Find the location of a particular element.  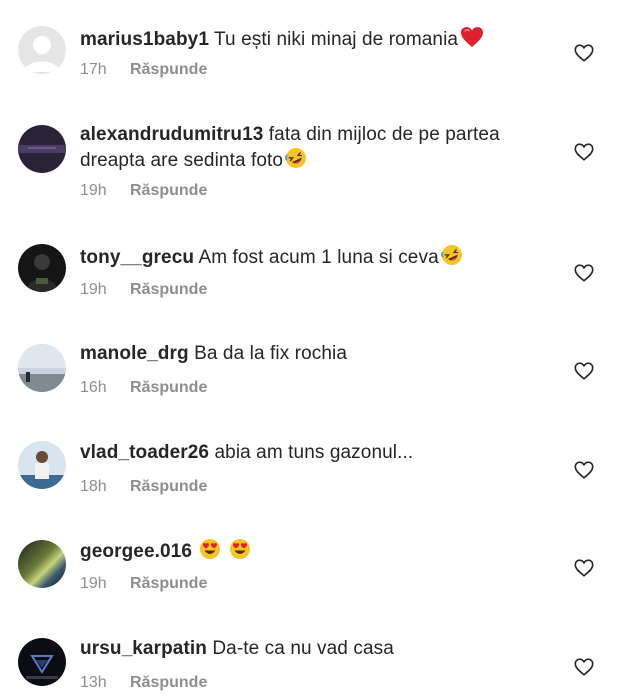

comment-time: 18h is located at coordinates (93, 486).